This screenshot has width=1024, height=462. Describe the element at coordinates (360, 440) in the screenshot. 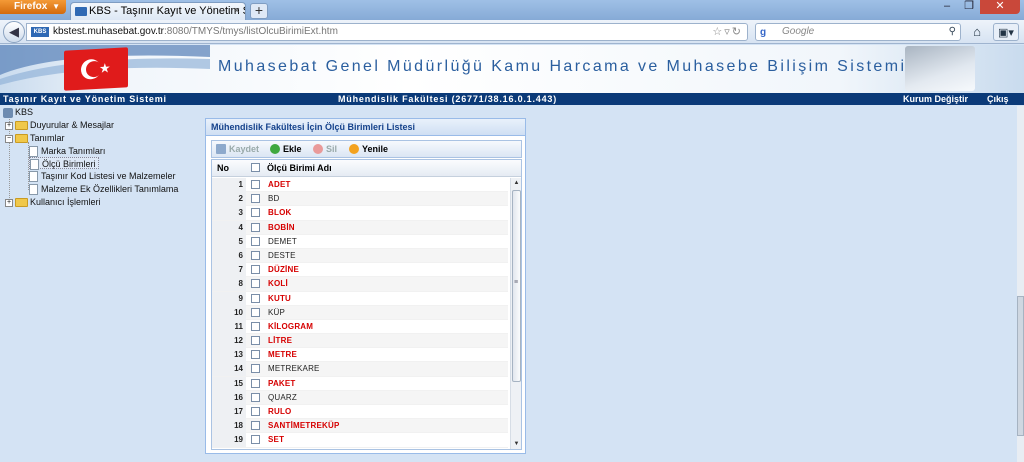

I see `table-row: 19 SET` at that location.